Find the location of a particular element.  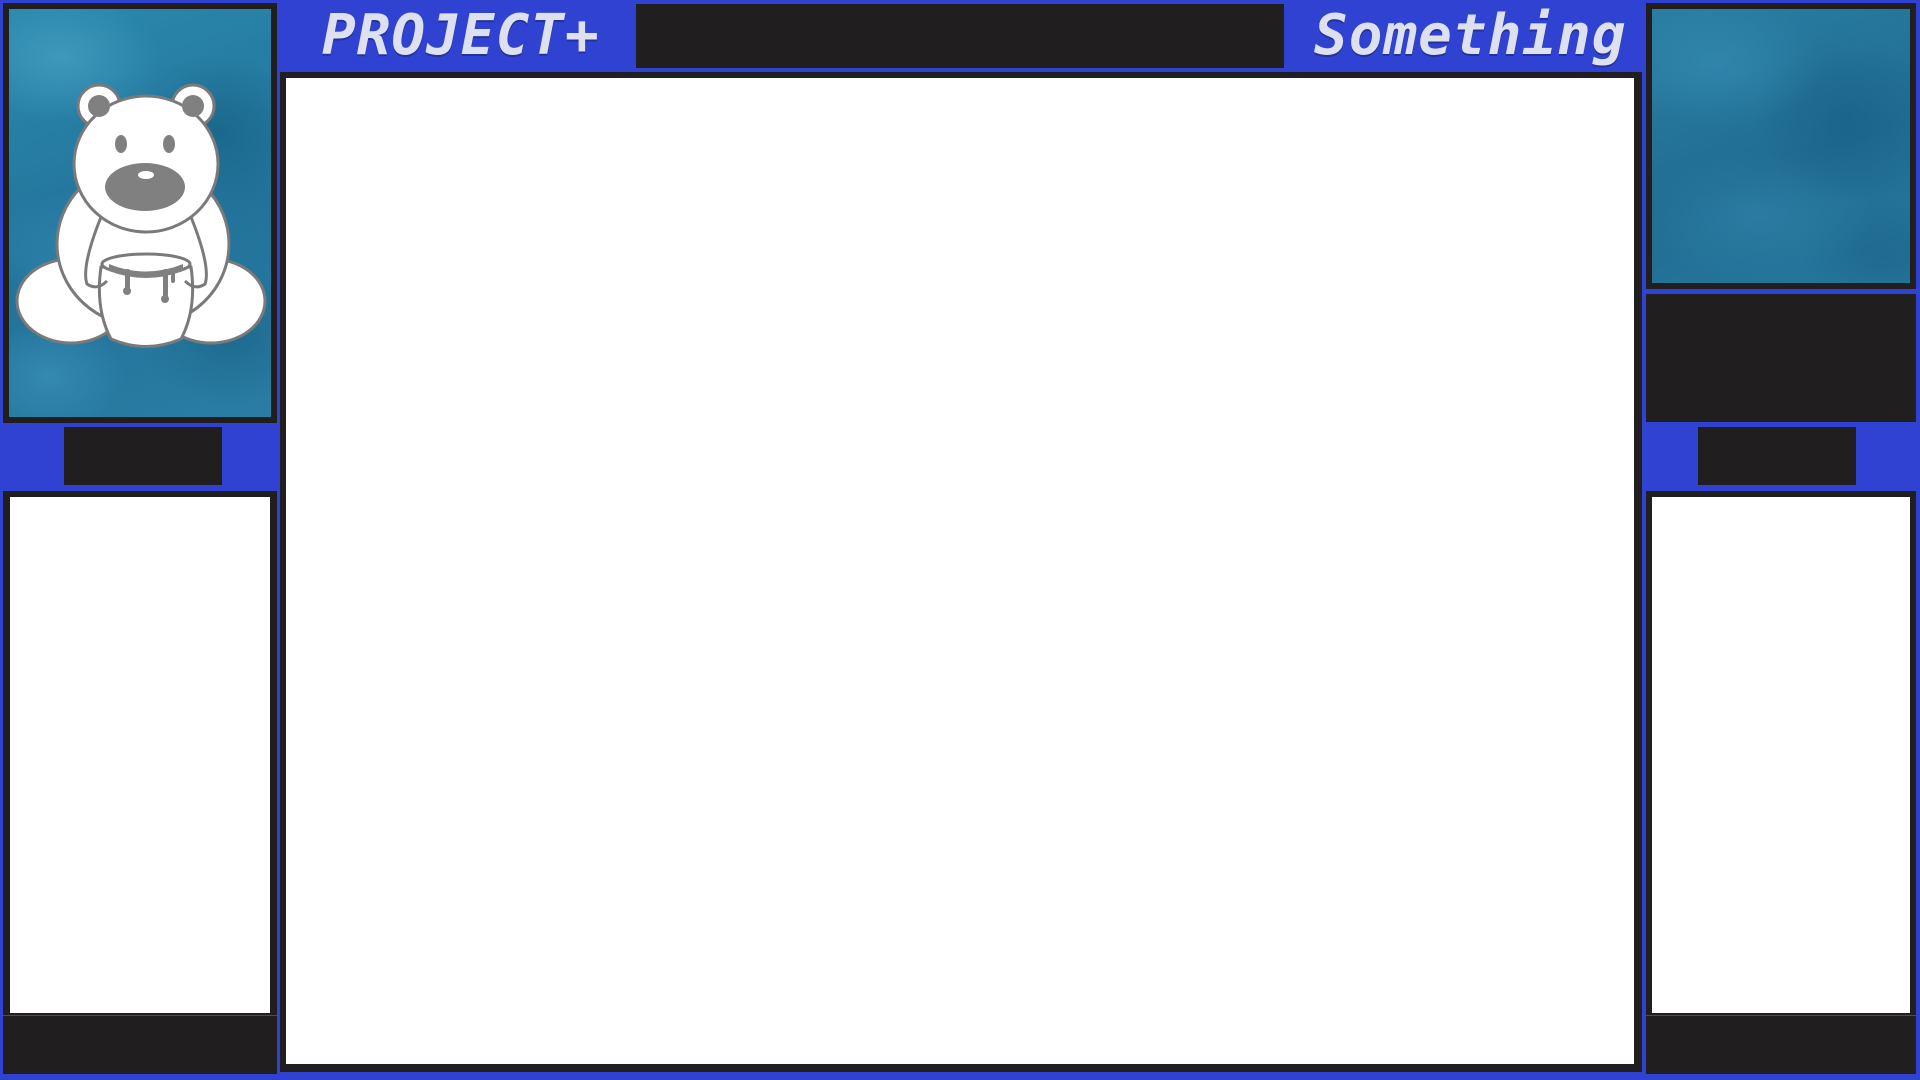

left-webcam-capture is located at coordinates (140, 755).